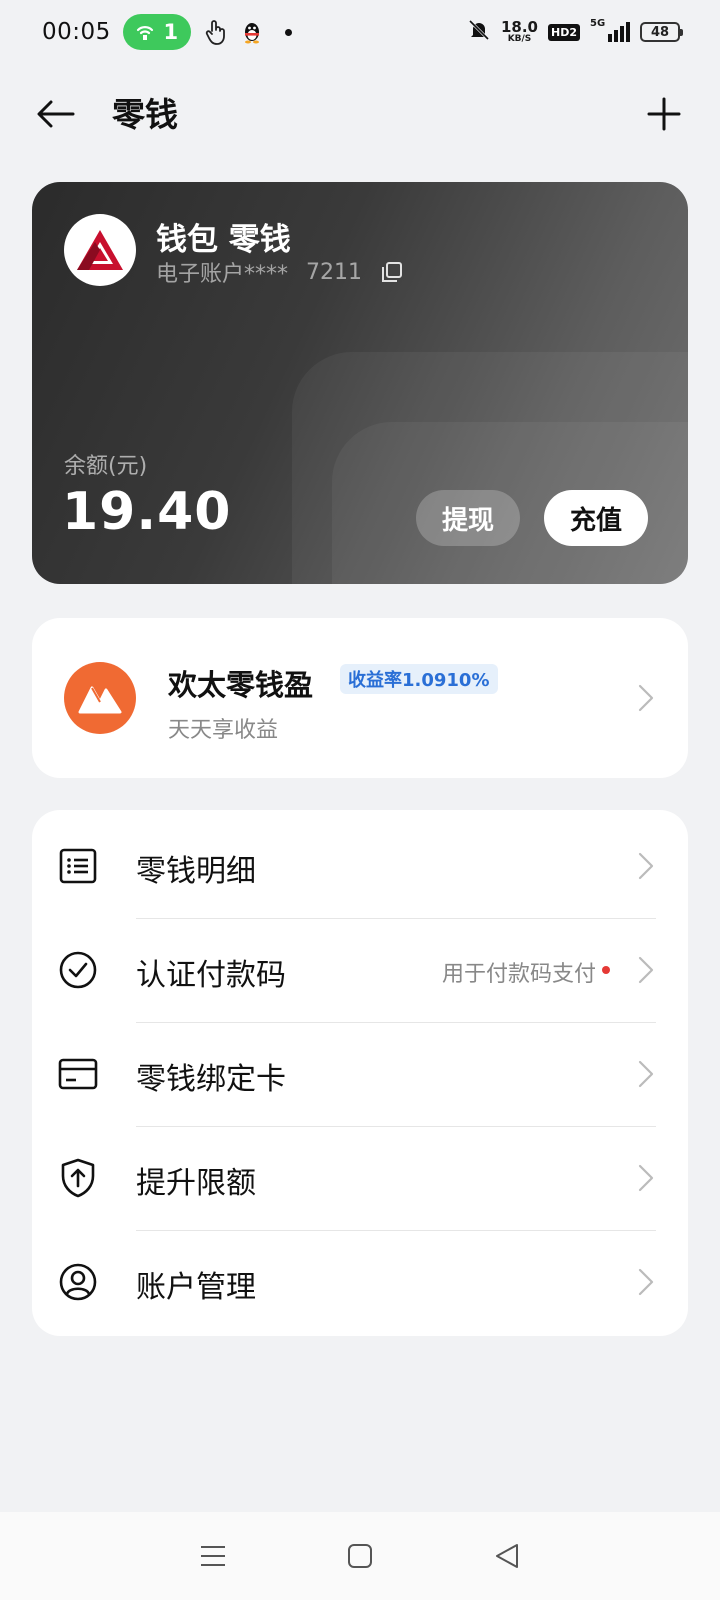  I want to click on page-header: 零钱, so click(360, 114).